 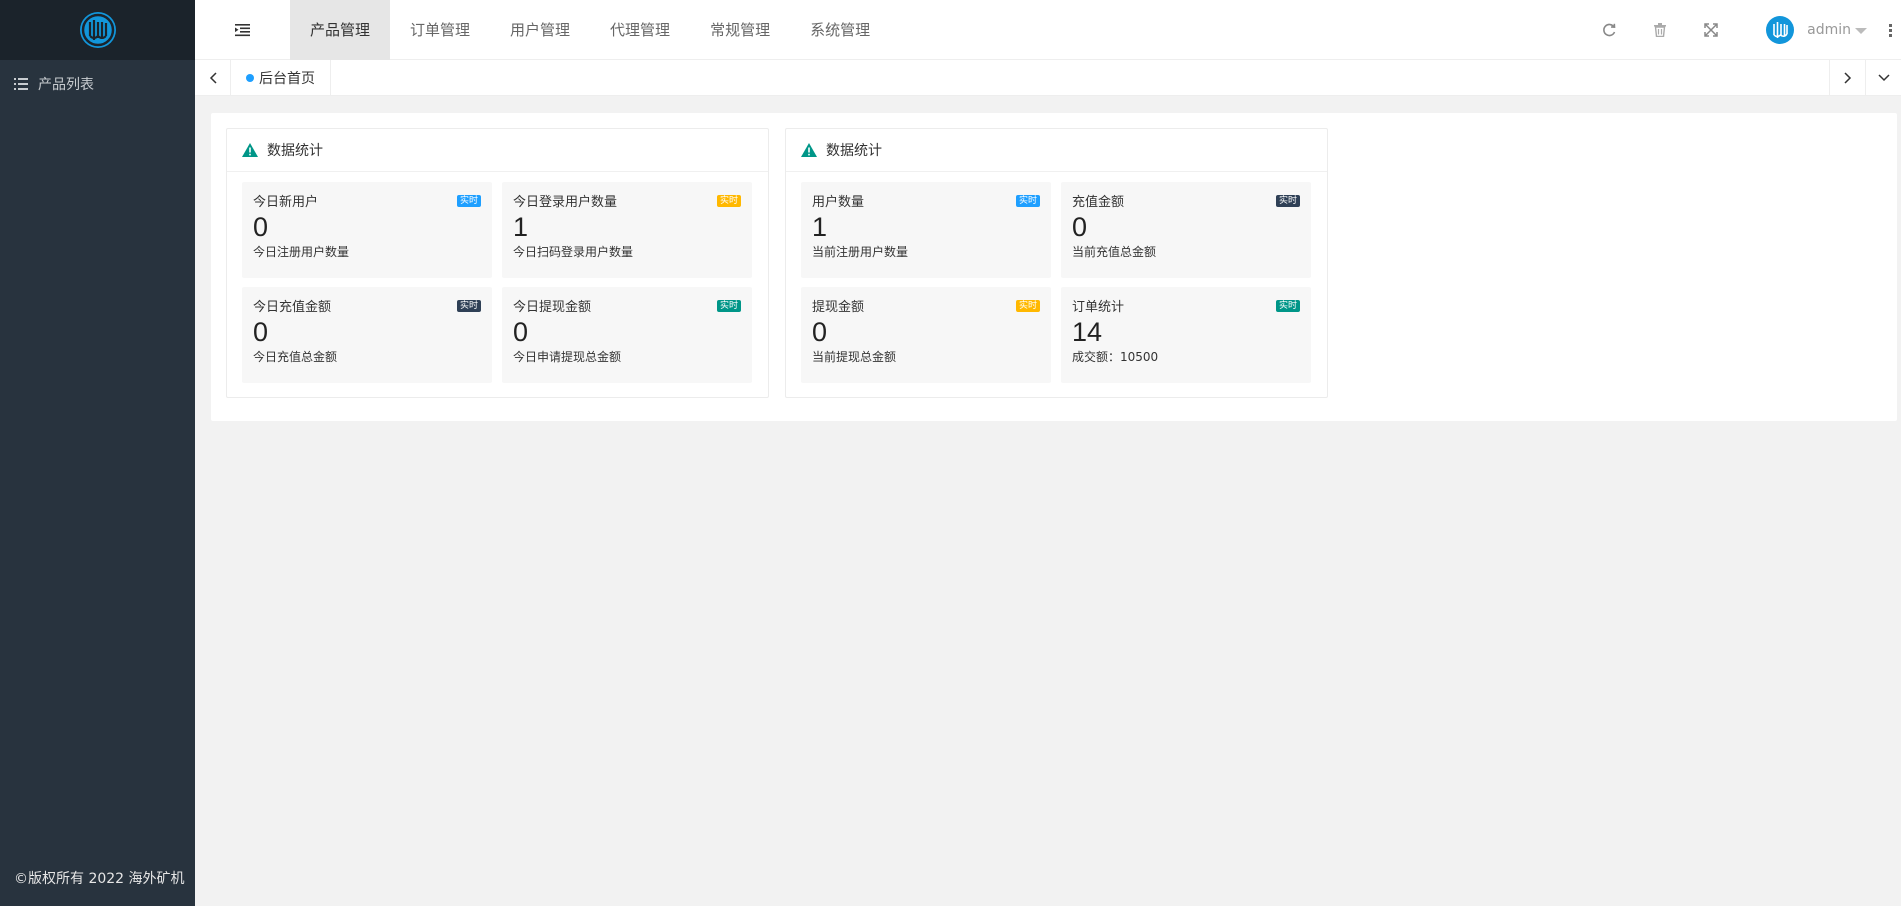 I want to click on user-name: admin, so click(x=1829, y=30).